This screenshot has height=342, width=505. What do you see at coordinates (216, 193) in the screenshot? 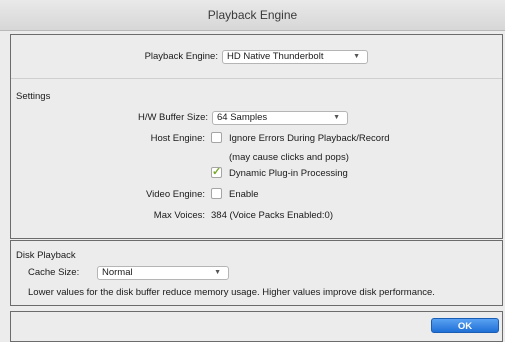
I see `video-engine-checkbox` at bounding box center [216, 193].